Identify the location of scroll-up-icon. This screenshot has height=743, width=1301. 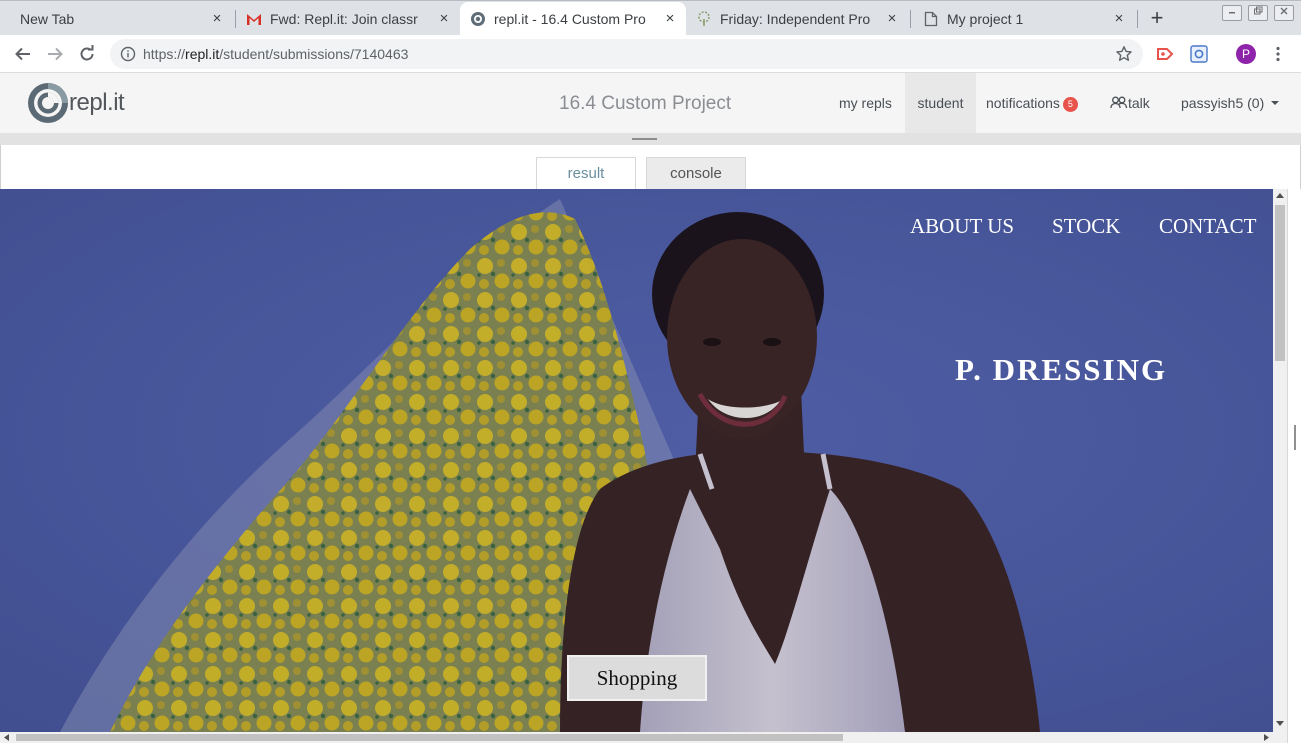
(1280, 196).